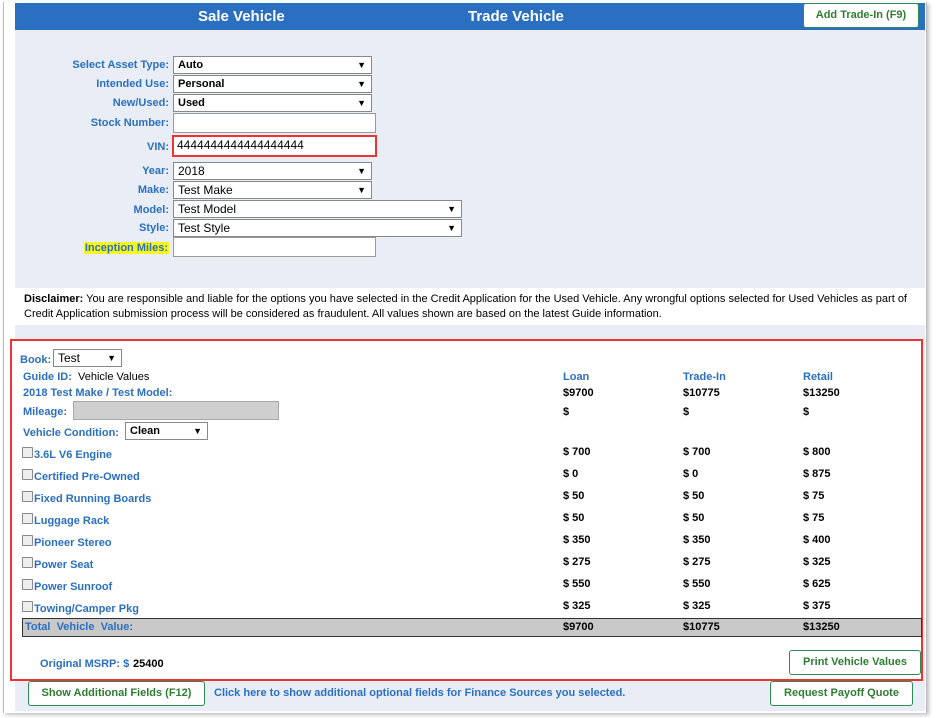  I want to click on inception-miles-label-text: Inception Miles:, so click(126, 248).